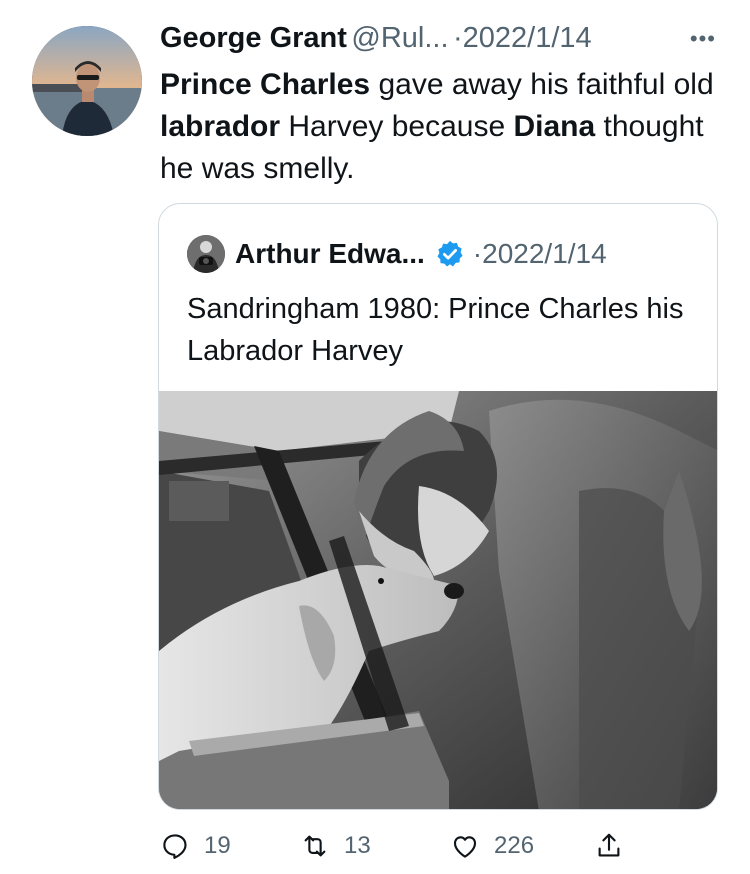 Image resolution: width=750 pixels, height=874 pixels. I want to click on reply-count: 19, so click(217, 845).